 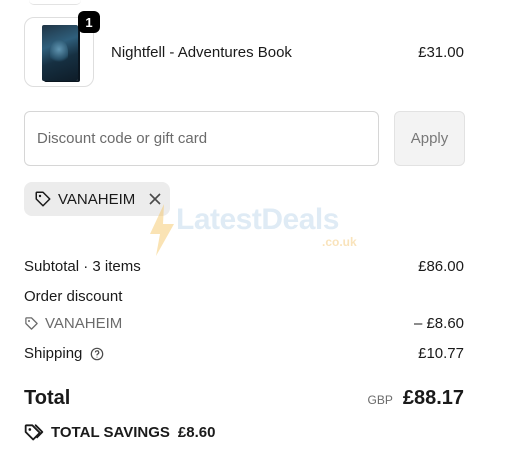 What do you see at coordinates (196, 432) in the screenshot?
I see `savings-value: £8.60` at bounding box center [196, 432].